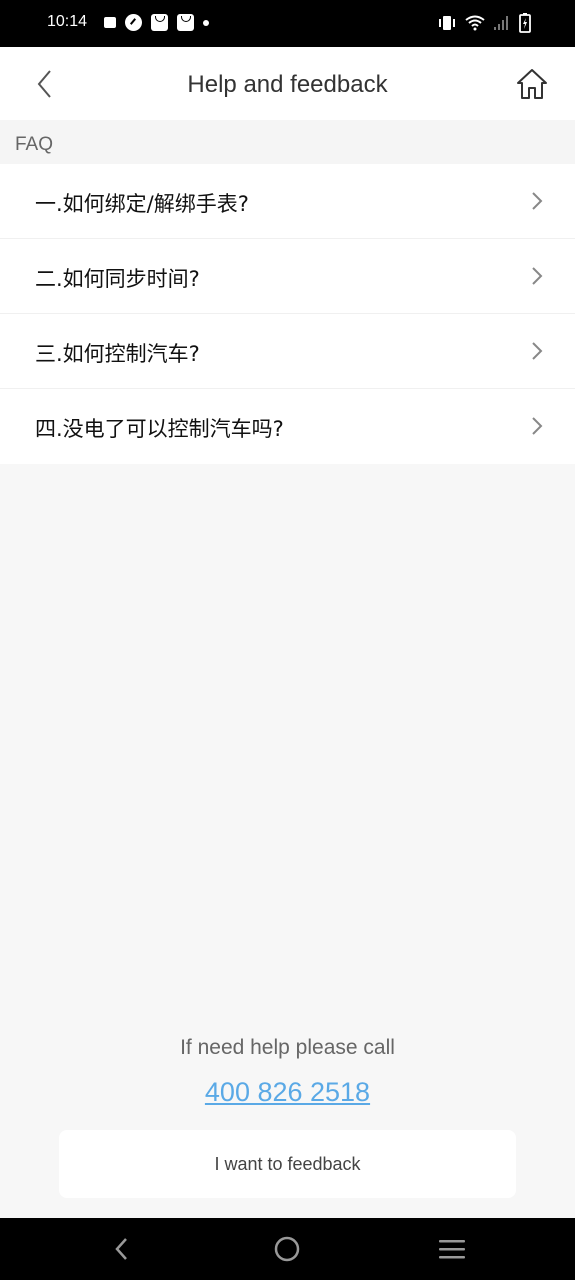  What do you see at coordinates (287, 1047) in the screenshot?
I see `help-text: If need help please call` at bounding box center [287, 1047].